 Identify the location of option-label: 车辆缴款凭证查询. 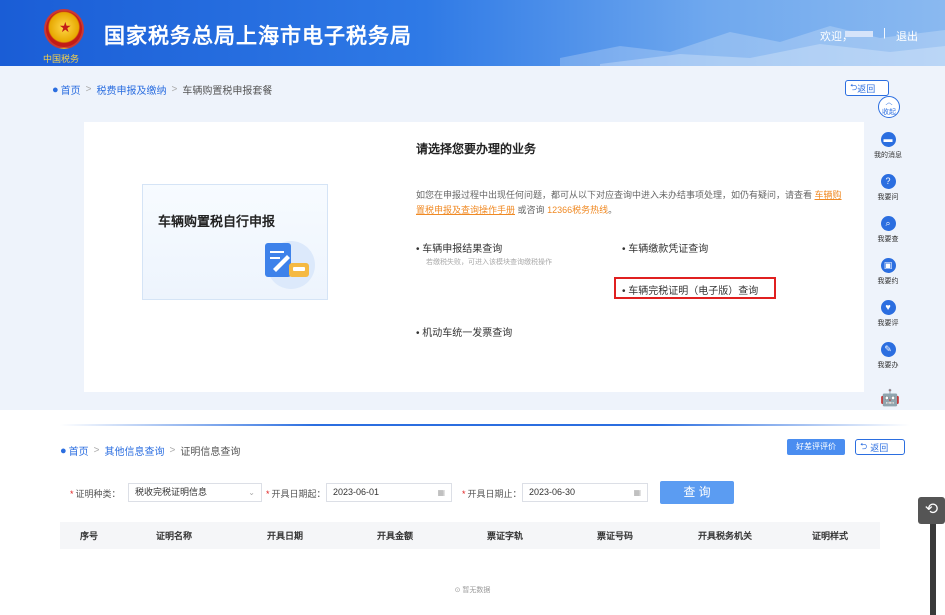
(668, 249).